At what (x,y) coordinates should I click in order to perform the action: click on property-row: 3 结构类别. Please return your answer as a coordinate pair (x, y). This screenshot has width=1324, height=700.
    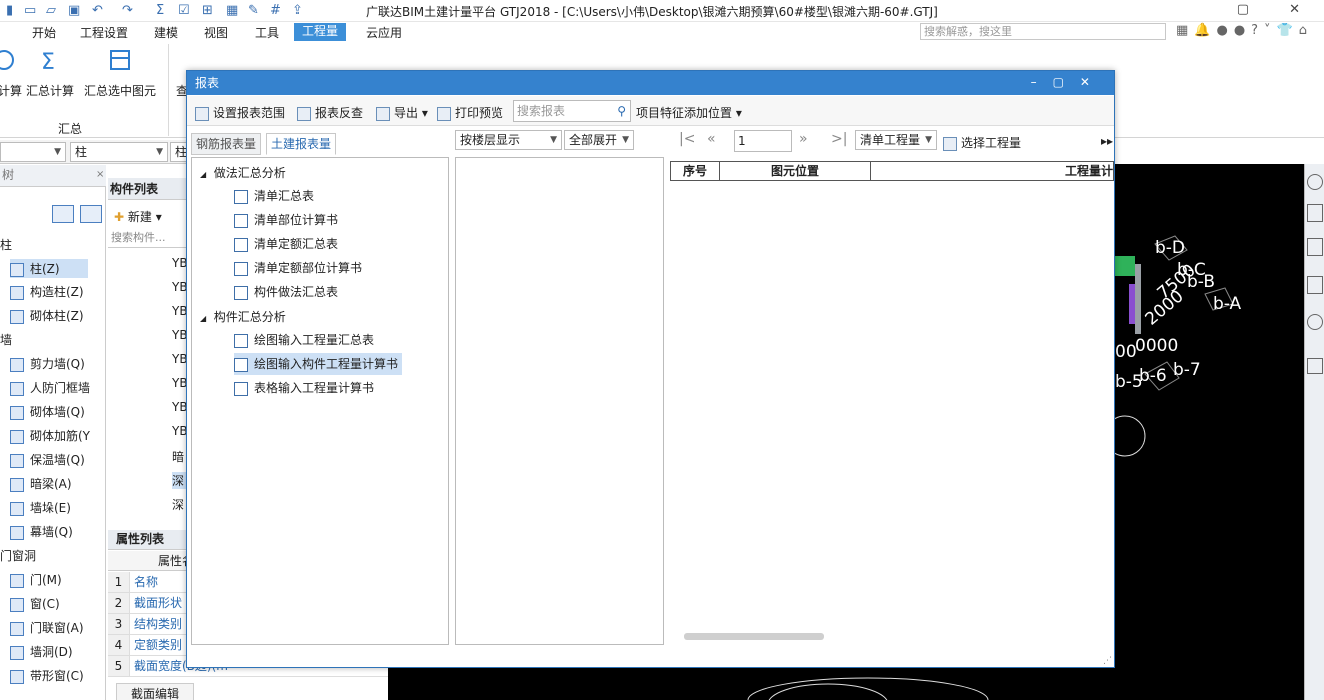
    Looking at the image, I should click on (148, 624).